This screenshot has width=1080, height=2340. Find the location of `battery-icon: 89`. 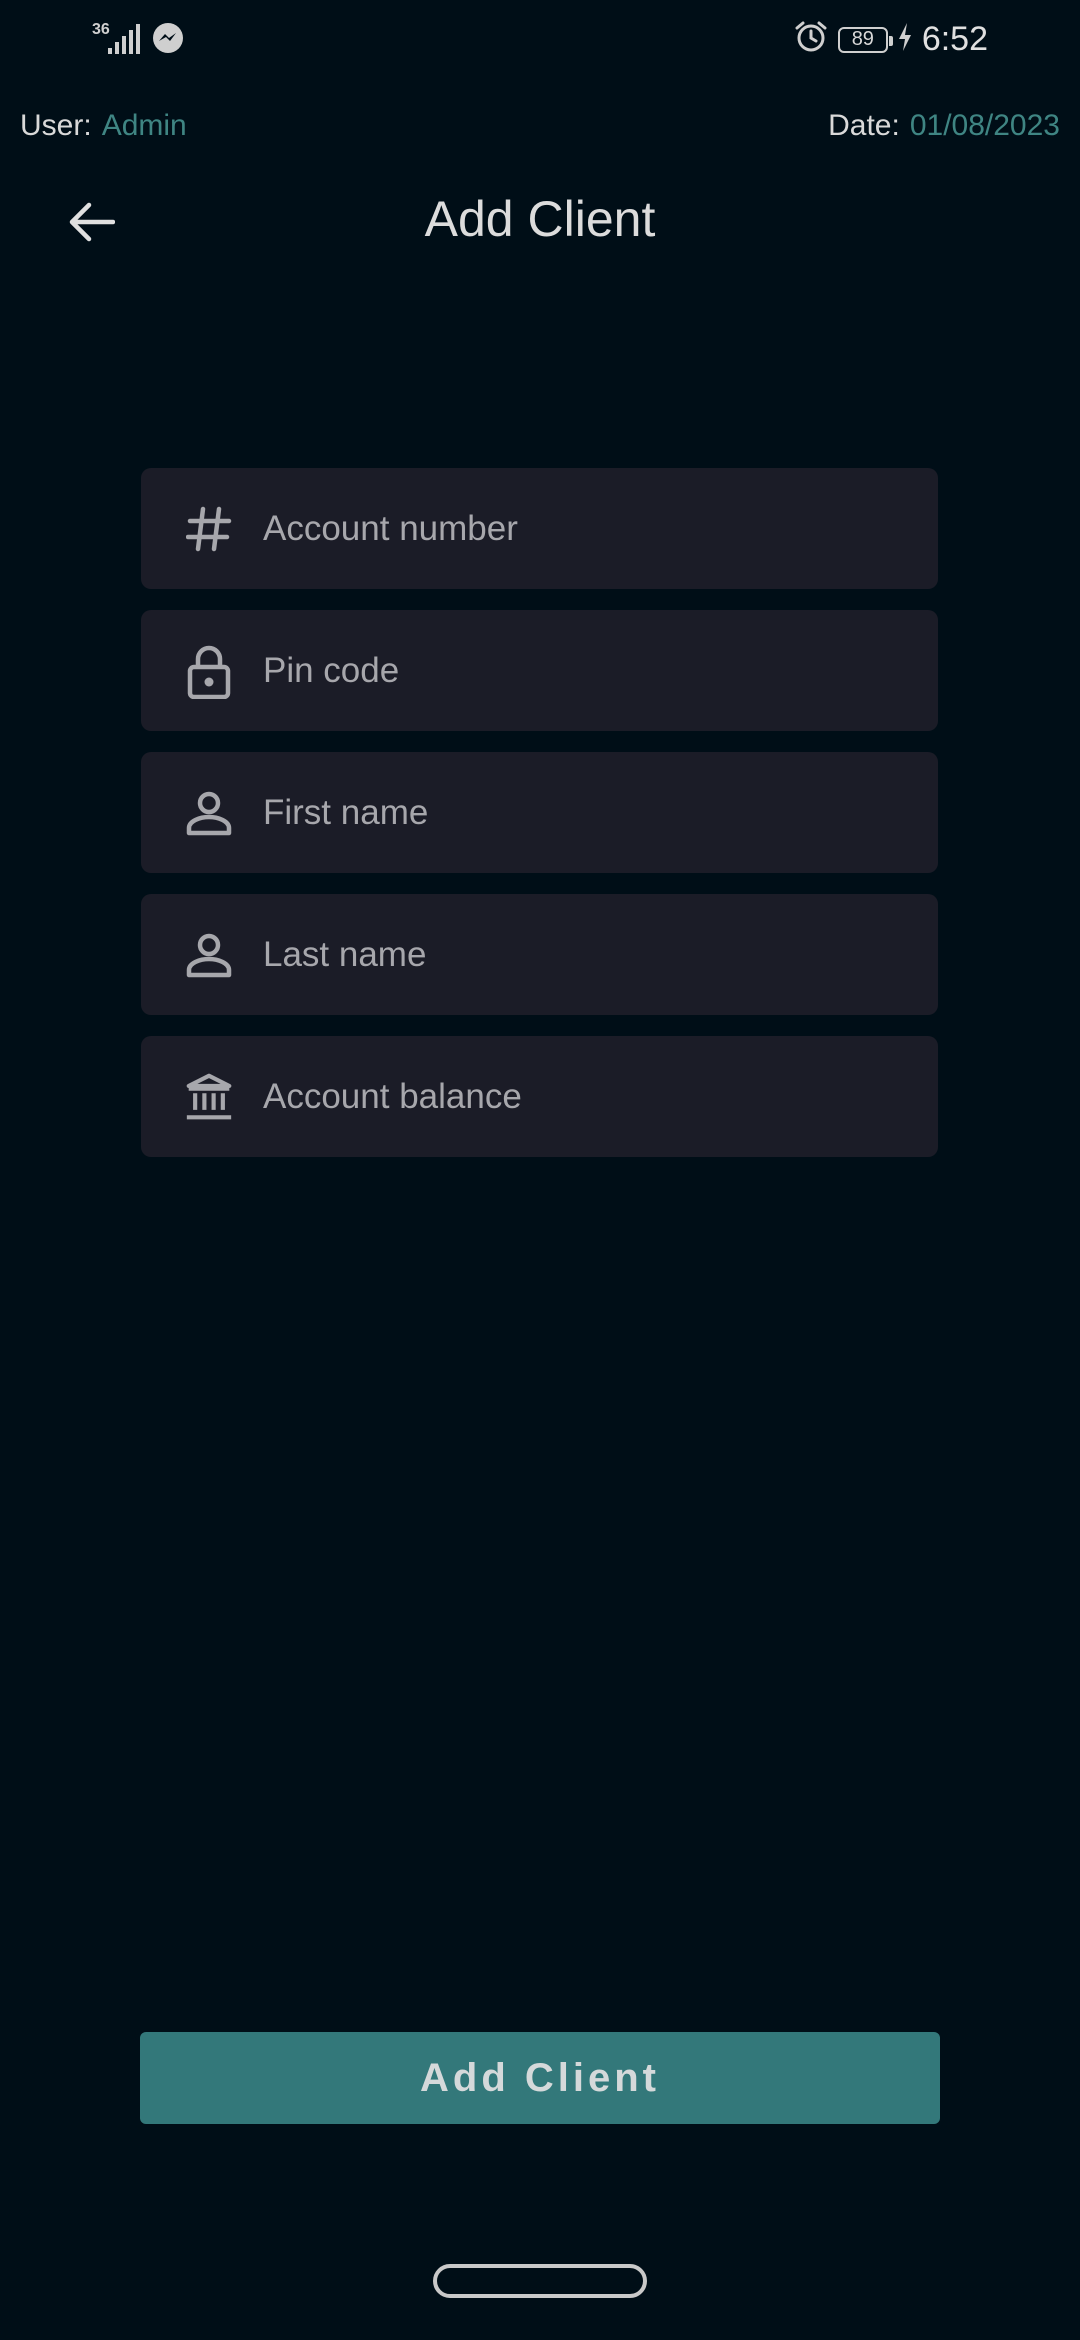

battery-icon: 89 is located at coordinates (865, 39).